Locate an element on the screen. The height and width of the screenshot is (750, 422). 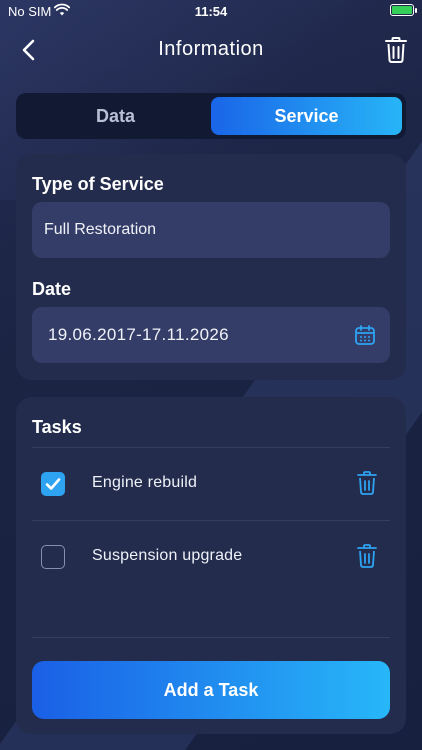
type-of-service-value: Full Restoration is located at coordinates (100, 229).